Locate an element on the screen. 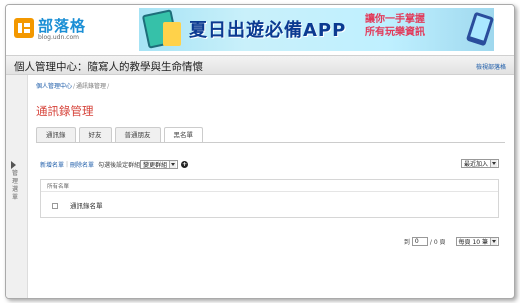  group-hint: 勾選後設定群組 is located at coordinates (119, 165).